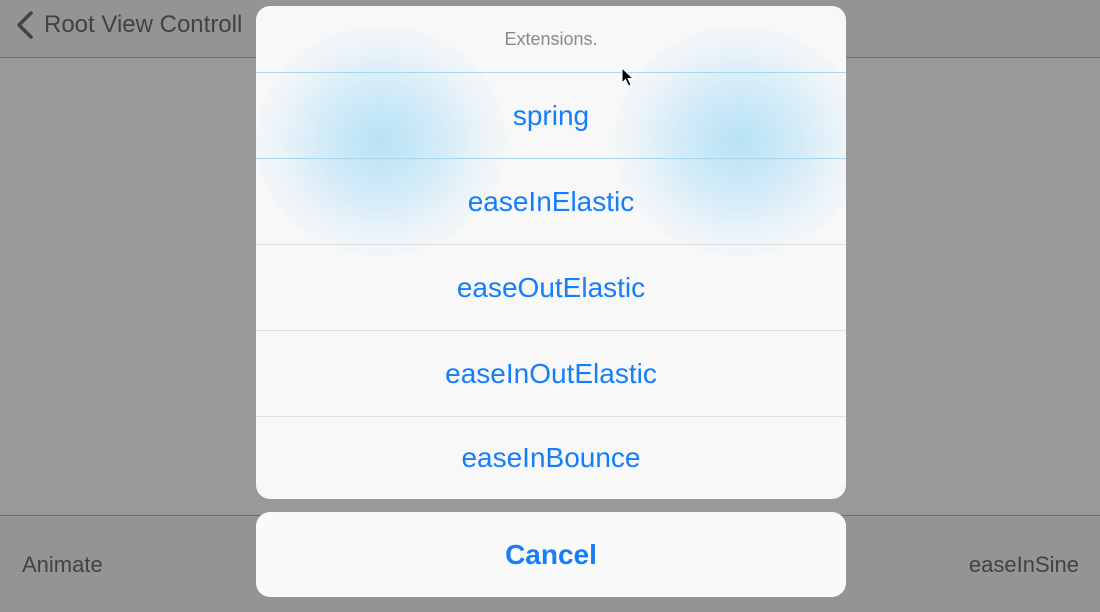  I want to click on option-ease-in-out-elastic: easeInOutElastic, so click(551, 374).